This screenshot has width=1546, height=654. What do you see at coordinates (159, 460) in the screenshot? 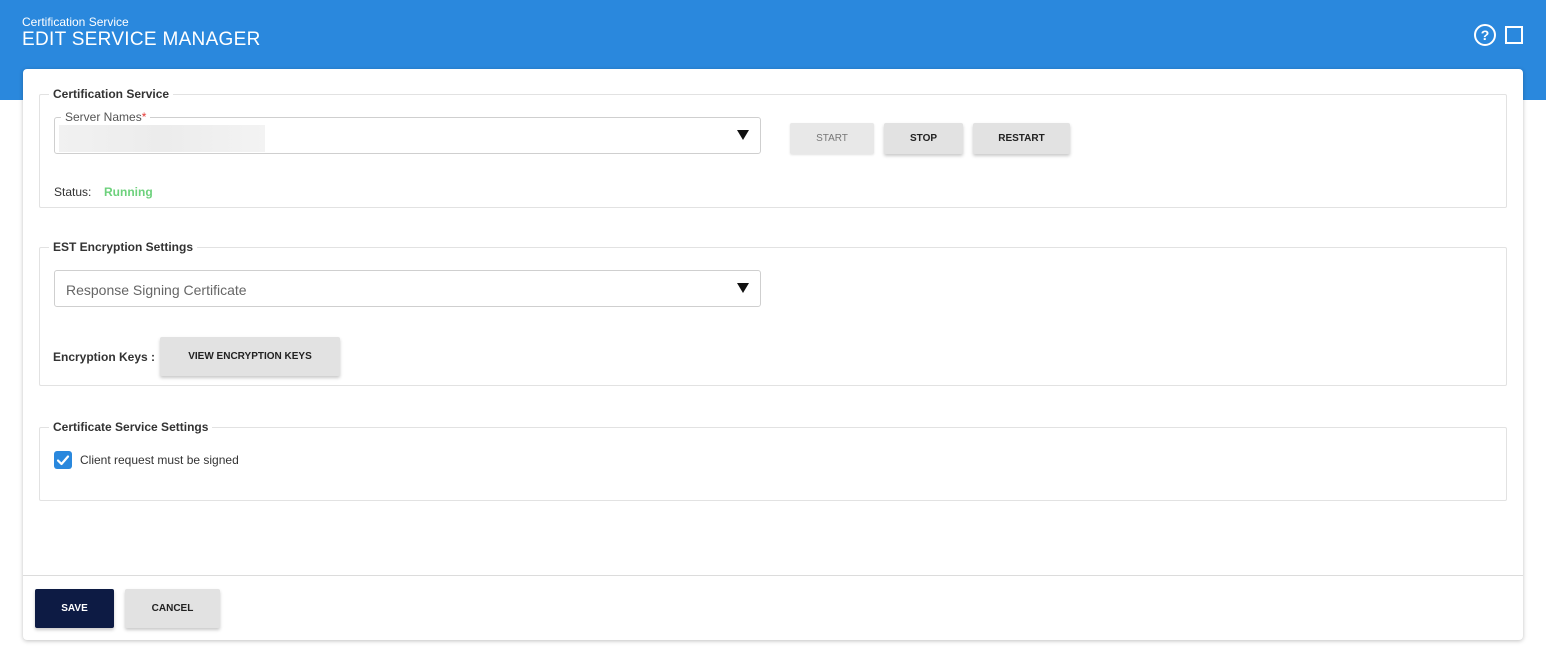
I see `client-signed-label: Client request must be signed` at bounding box center [159, 460].